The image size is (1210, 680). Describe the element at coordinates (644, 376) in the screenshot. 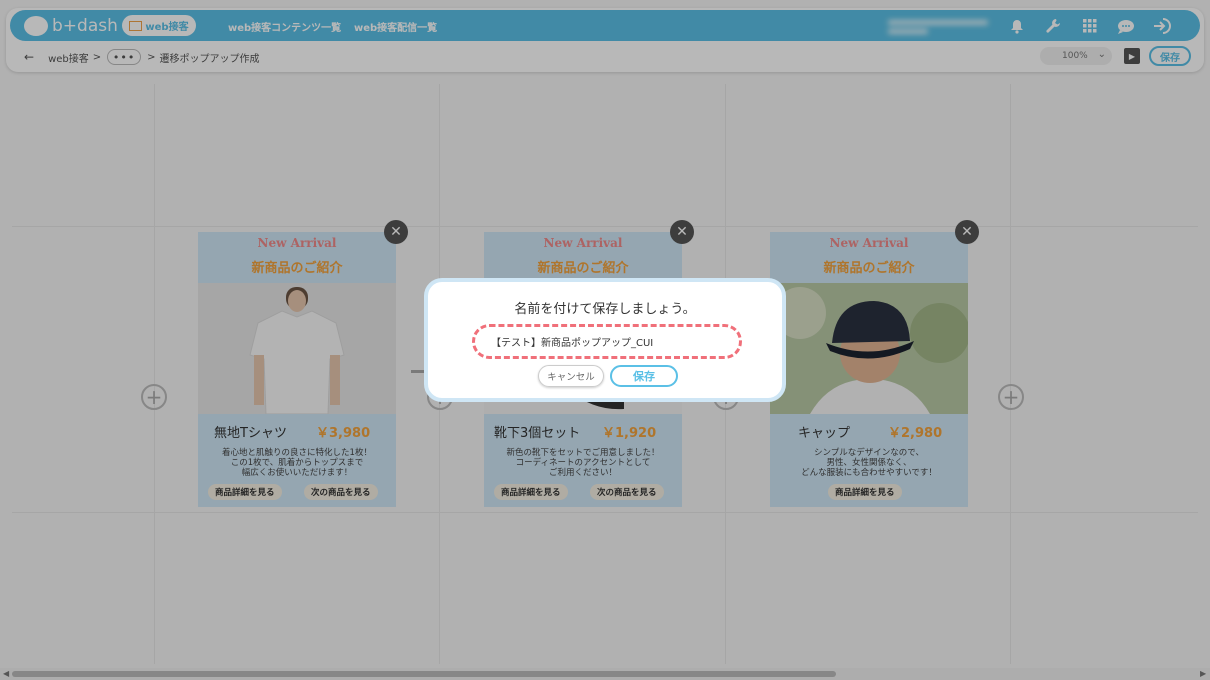

I see `dialog-save-button: 保存` at that location.